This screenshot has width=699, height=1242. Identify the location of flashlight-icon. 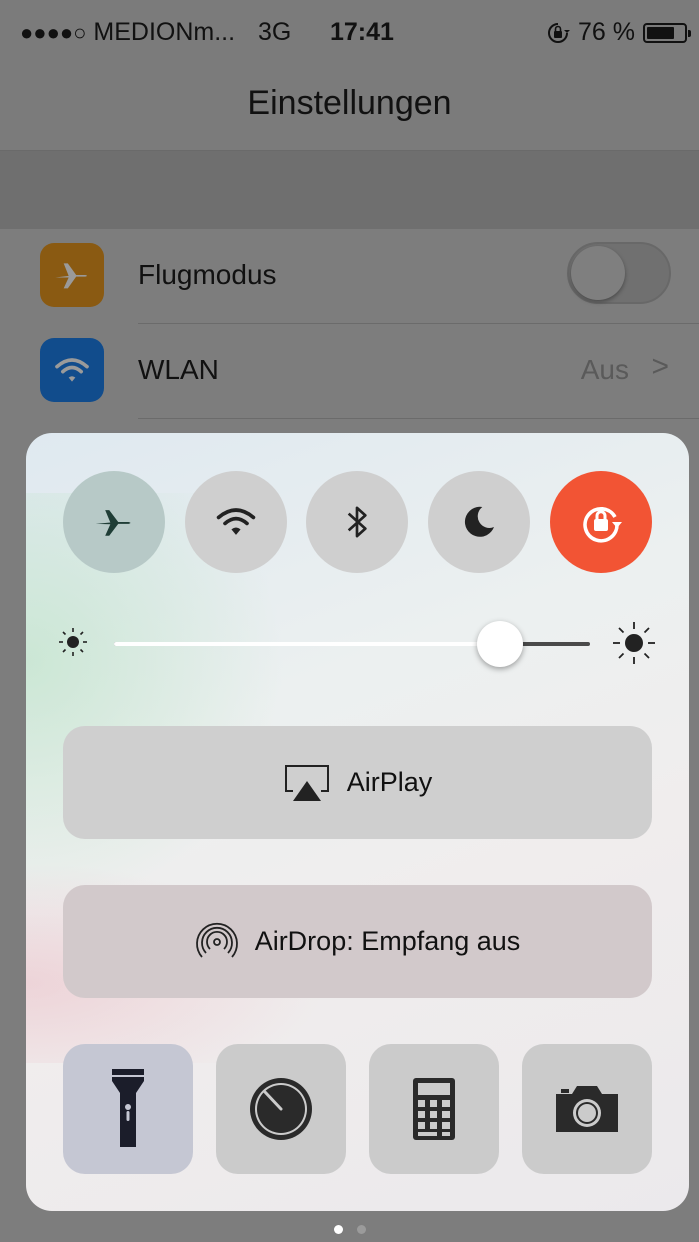
(128, 1108).